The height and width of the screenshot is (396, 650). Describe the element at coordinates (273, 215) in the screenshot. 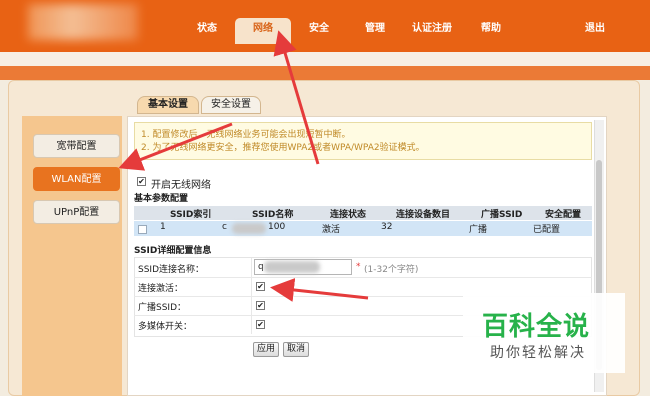

I see `col-ssid-name: SSID名称` at that location.